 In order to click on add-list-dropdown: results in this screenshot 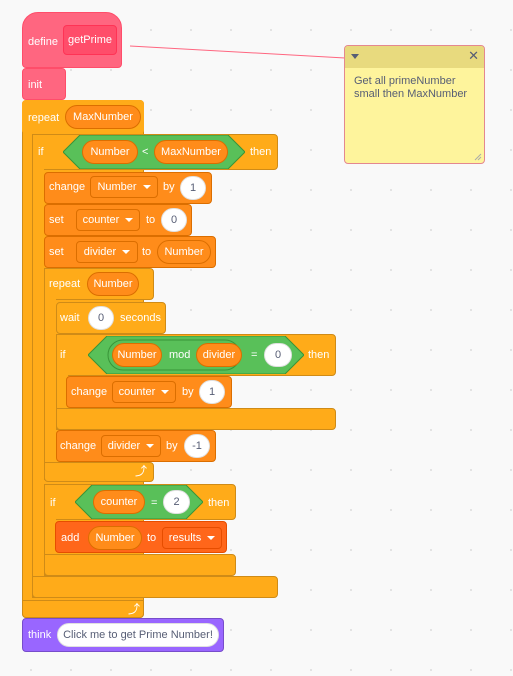, I will do `click(192, 538)`.